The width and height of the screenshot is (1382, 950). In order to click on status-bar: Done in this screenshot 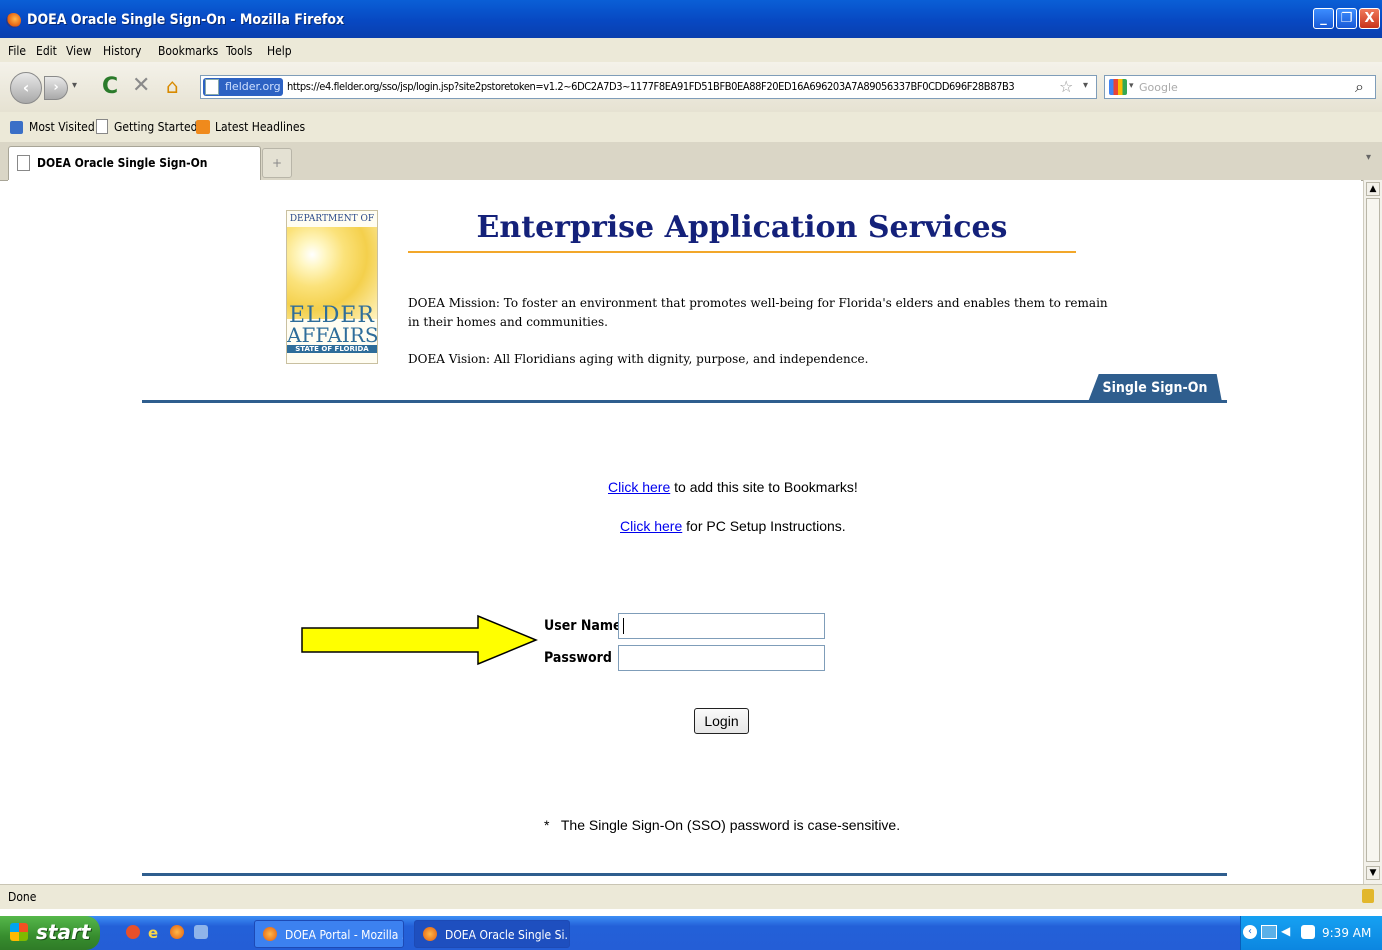, I will do `click(691, 896)`.